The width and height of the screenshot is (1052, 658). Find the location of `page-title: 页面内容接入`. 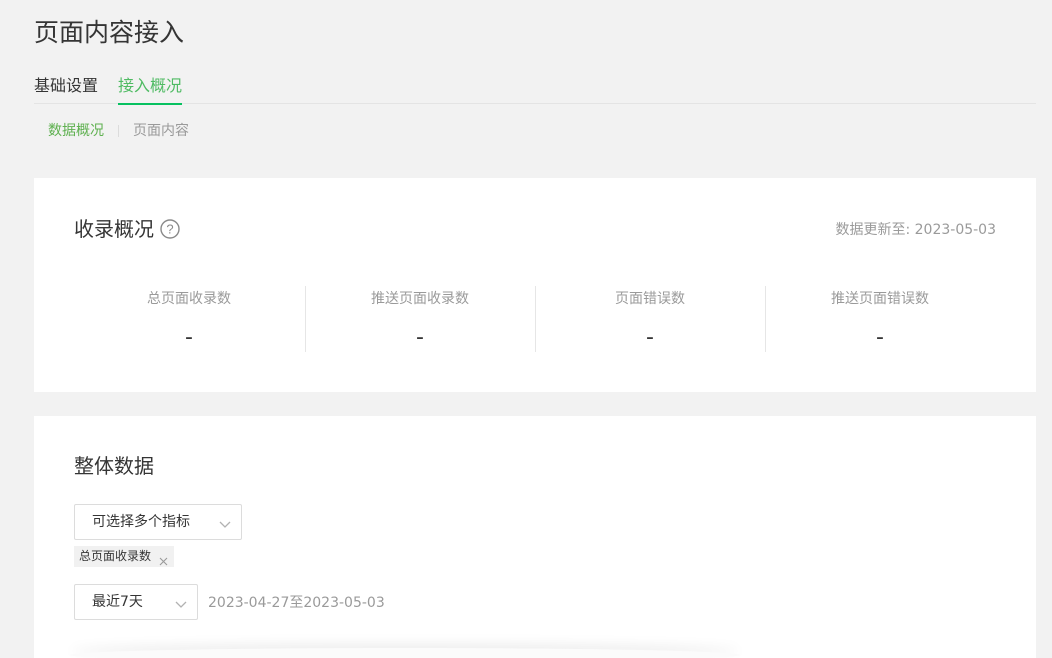

page-title: 页面内容接入 is located at coordinates (109, 32).